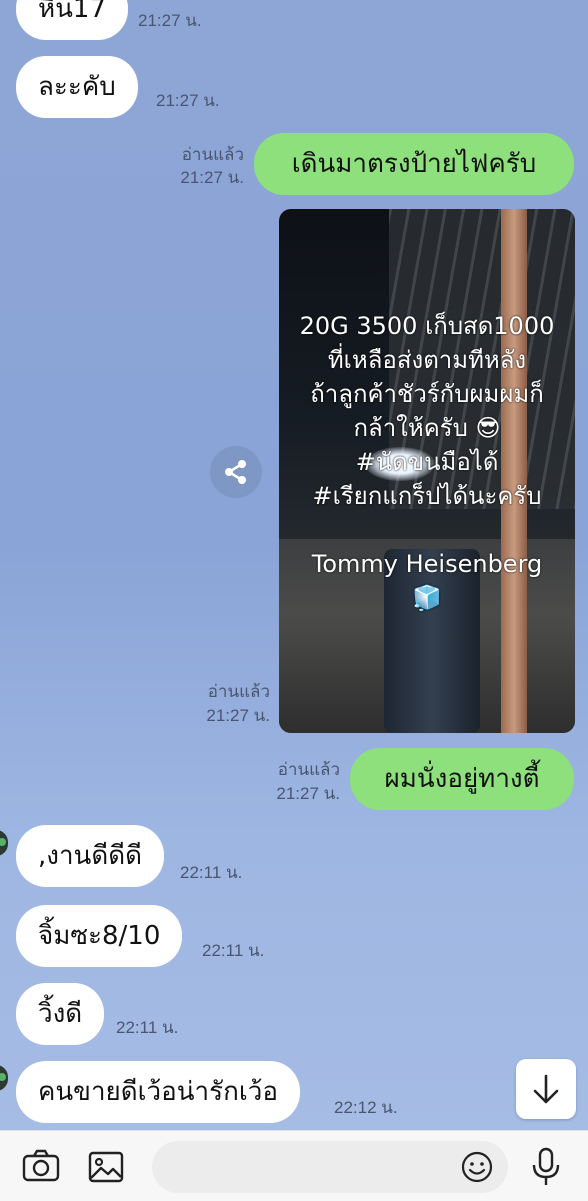 This screenshot has height=1201, width=588. I want to click on message-bubble: เดินมาตรงป้ายไฟครับ, so click(414, 164).